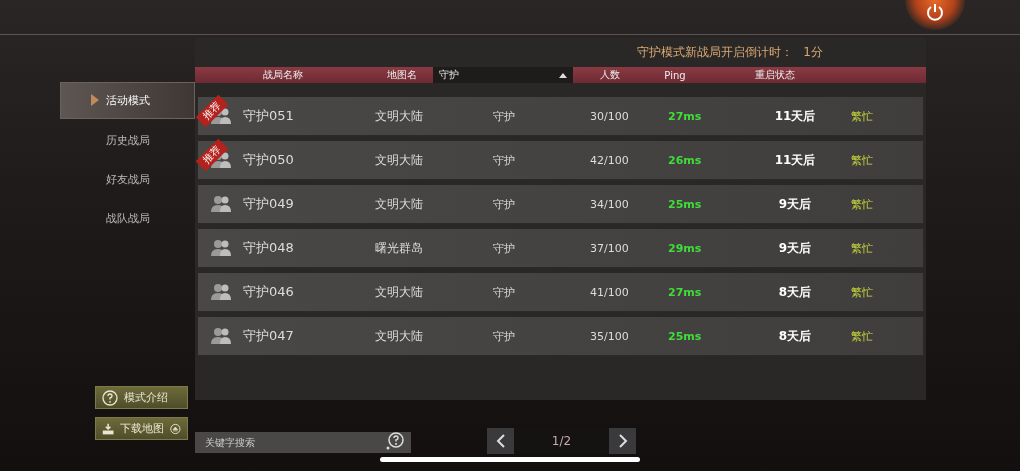 The width and height of the screenshot is (1020, 471). Describe the element at coordinates (610, 116) in the screenshot. I see `player-count: 30/100` at that location.